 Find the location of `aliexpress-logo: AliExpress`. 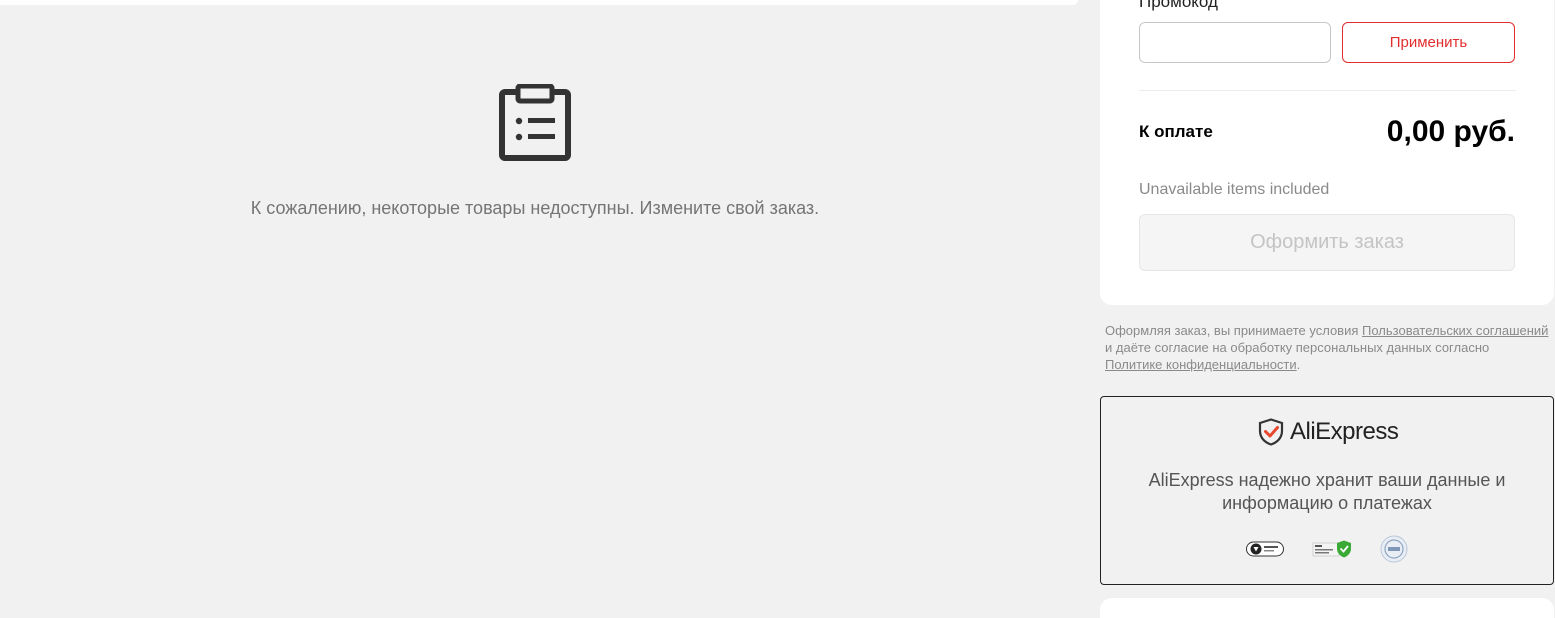

aliexpress-logo: AliExpress is located at coordinates (1328, 432).